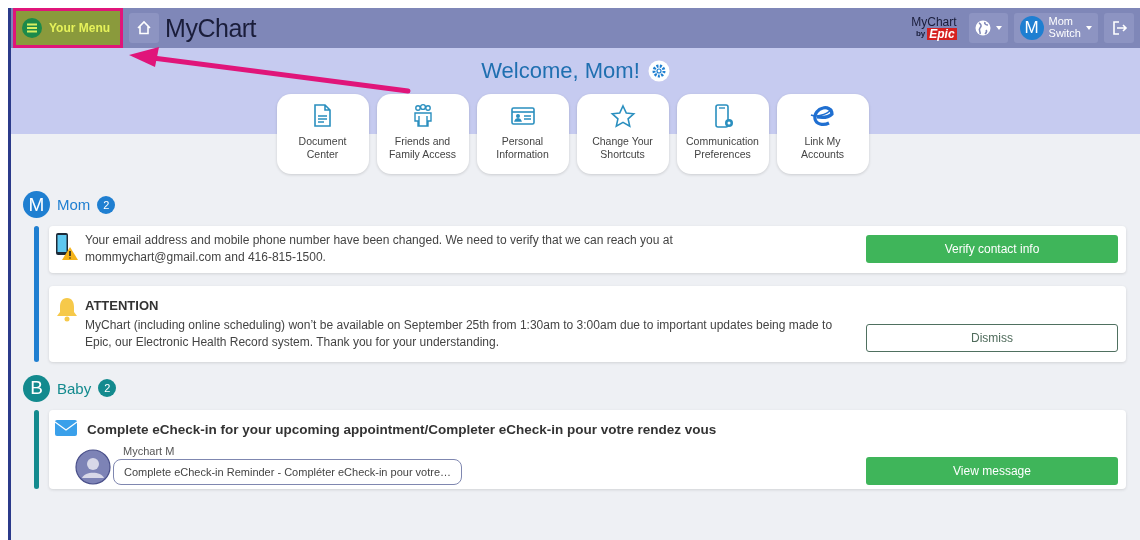 The image size is (1140, 540). What do you see at coordinates (560, 71) in the screenshot?
I see `welcome-heading: Welcome, Mom!` at bounding box center [560, 71].